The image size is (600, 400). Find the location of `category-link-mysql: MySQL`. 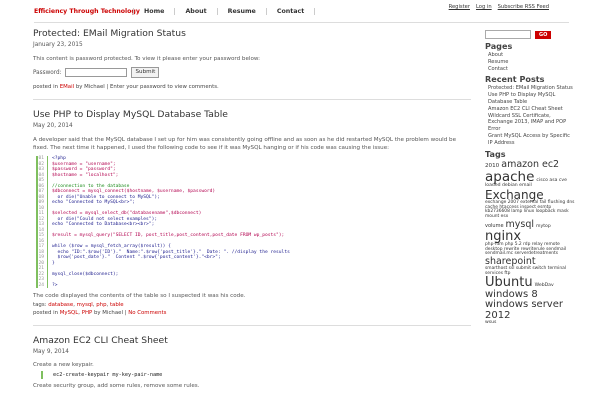

category-link-mysql: MySQL is located at coordinates (69, 313).